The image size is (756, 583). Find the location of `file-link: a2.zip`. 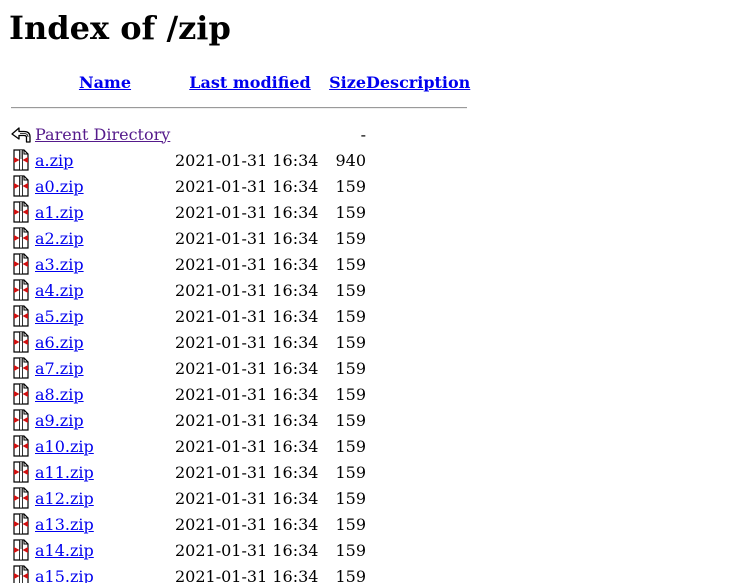

file-link: a2.zip is located at coordinates (59, 238).